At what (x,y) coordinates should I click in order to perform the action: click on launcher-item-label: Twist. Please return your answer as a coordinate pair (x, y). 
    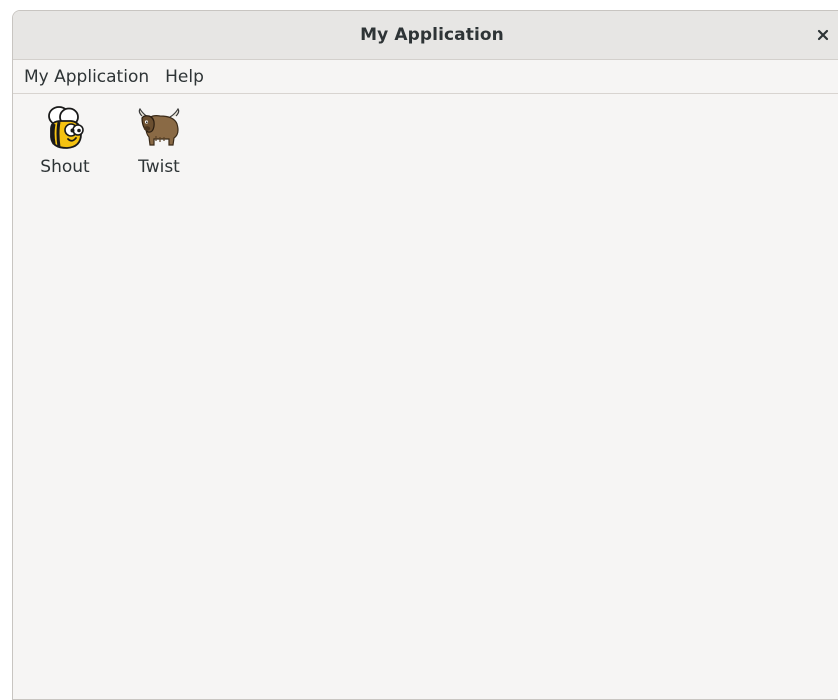
    Looking at the image, I should click on (159, 167).